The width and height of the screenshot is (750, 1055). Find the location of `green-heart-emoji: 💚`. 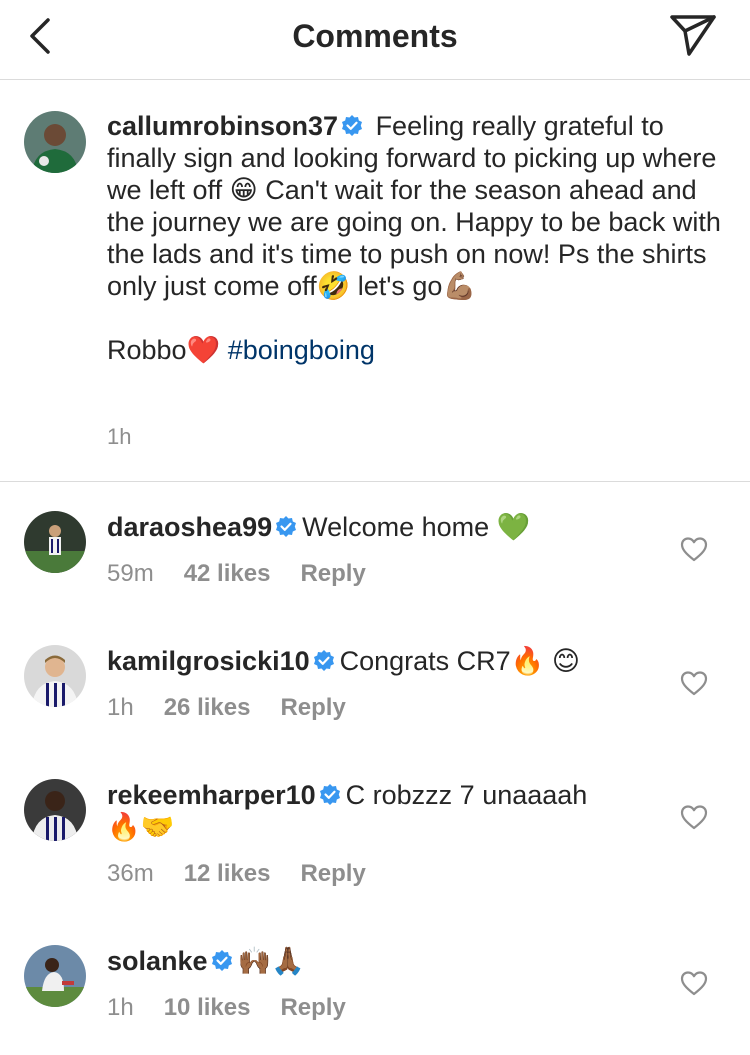

green-heart-emoji: 💚 is located at coordinates (513, 527).